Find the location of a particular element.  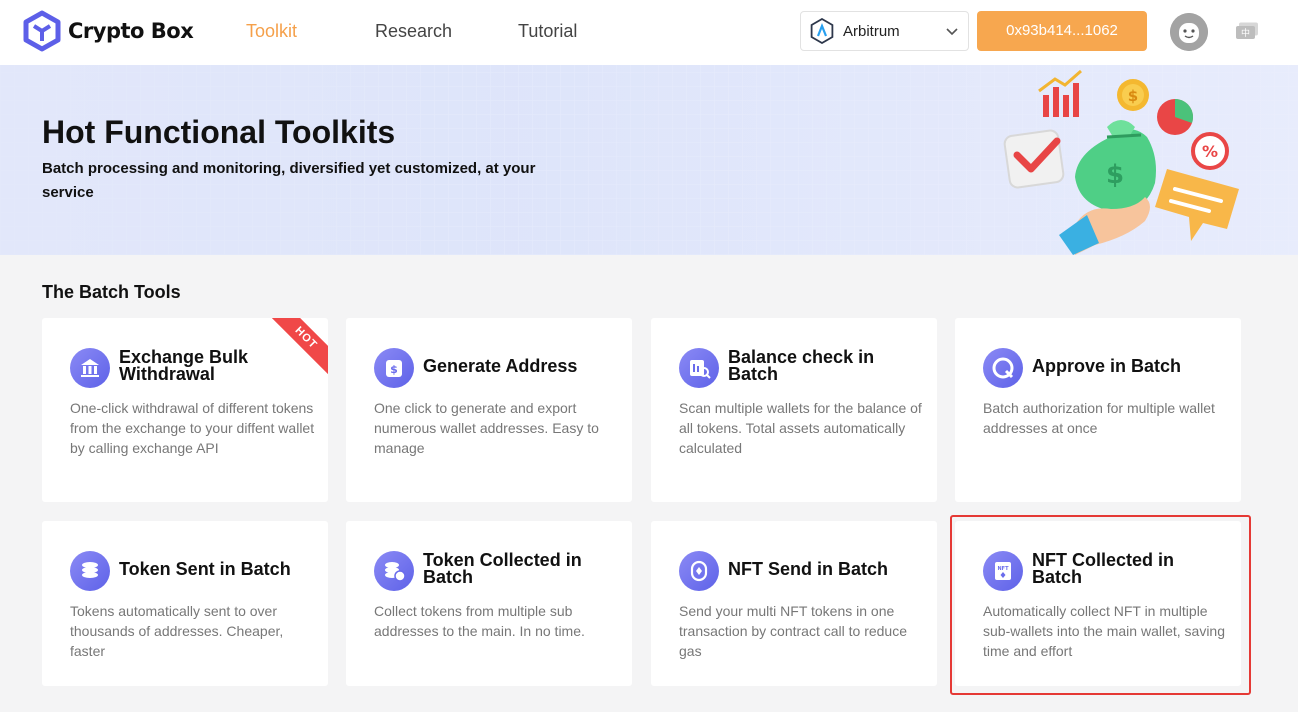

section-title: The Batch Tools is located at coordinates (111, 292).